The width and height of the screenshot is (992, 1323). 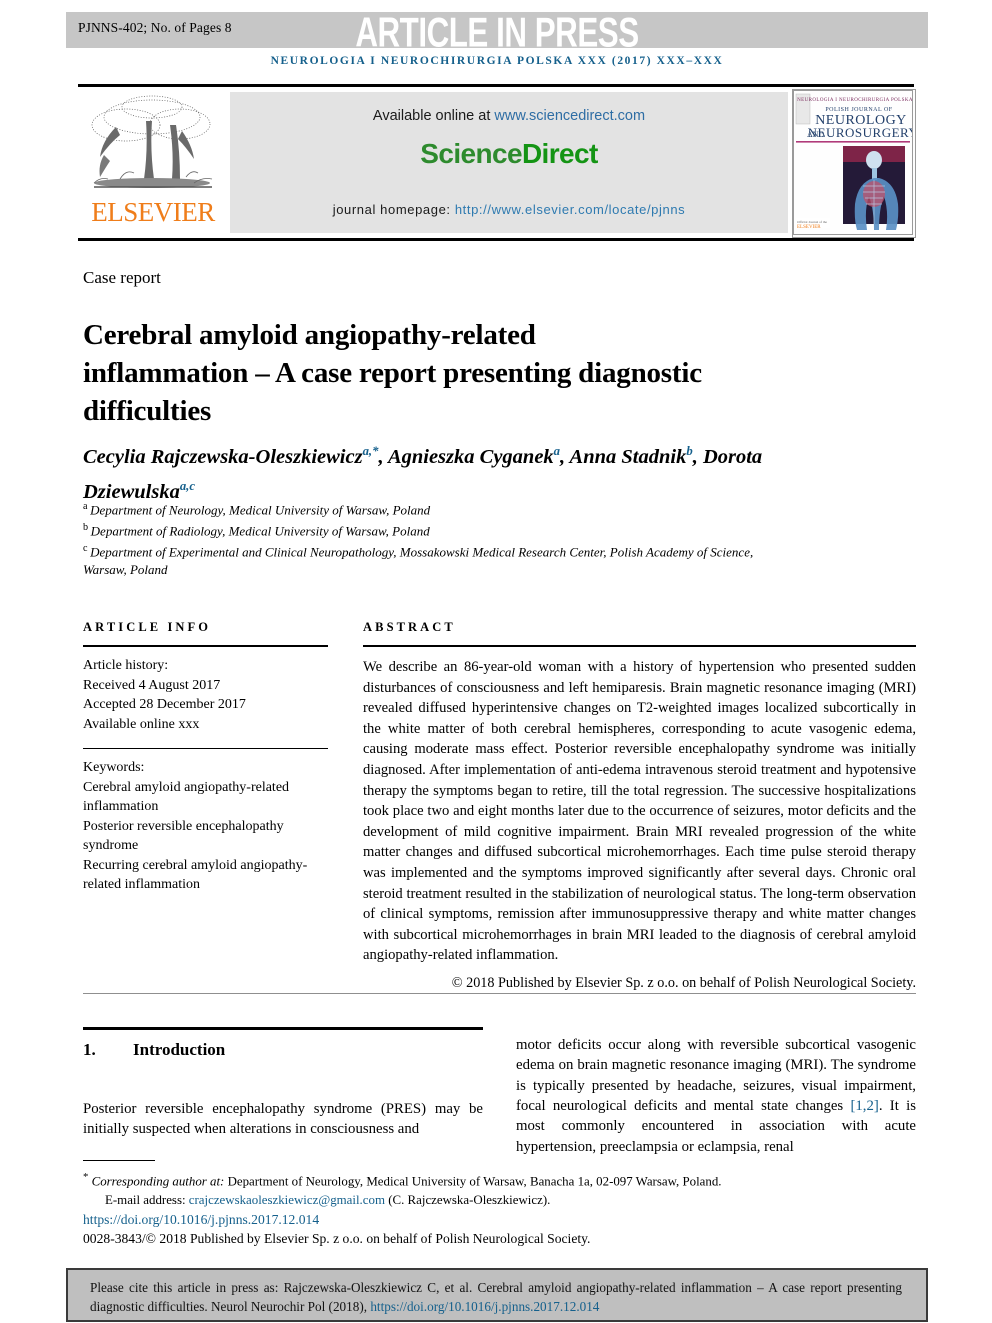 I want to click on abstract-heading: ABSTRACT, so click(x=409, y=627).